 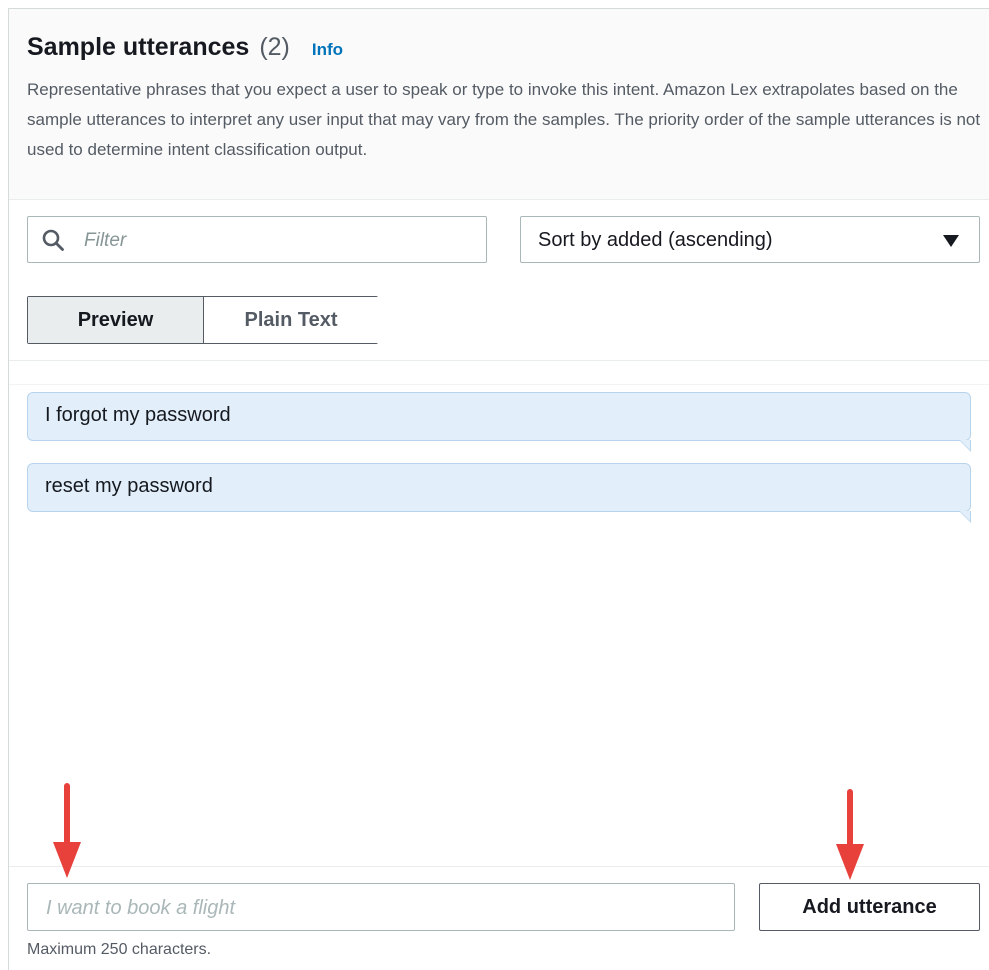 What do you see at coordinates (499, 422) in the screenshot?
I see `utterance-item: I forgot my password` at bounding box center [499, 422].